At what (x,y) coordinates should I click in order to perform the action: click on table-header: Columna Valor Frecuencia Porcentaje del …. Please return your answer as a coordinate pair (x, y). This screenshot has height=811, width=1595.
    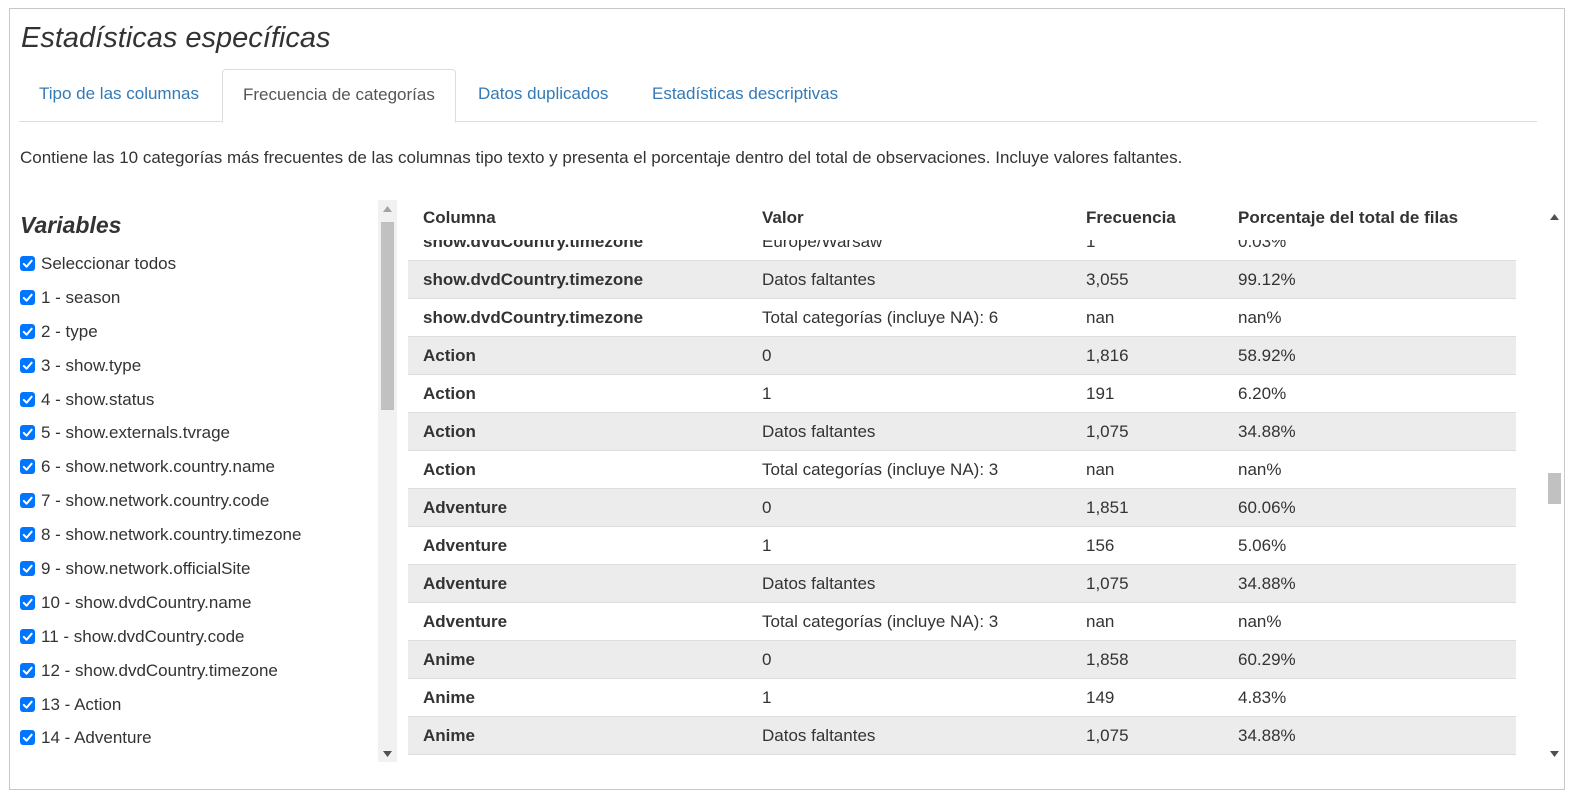
    Looking at the image, I should click on (962, 220).